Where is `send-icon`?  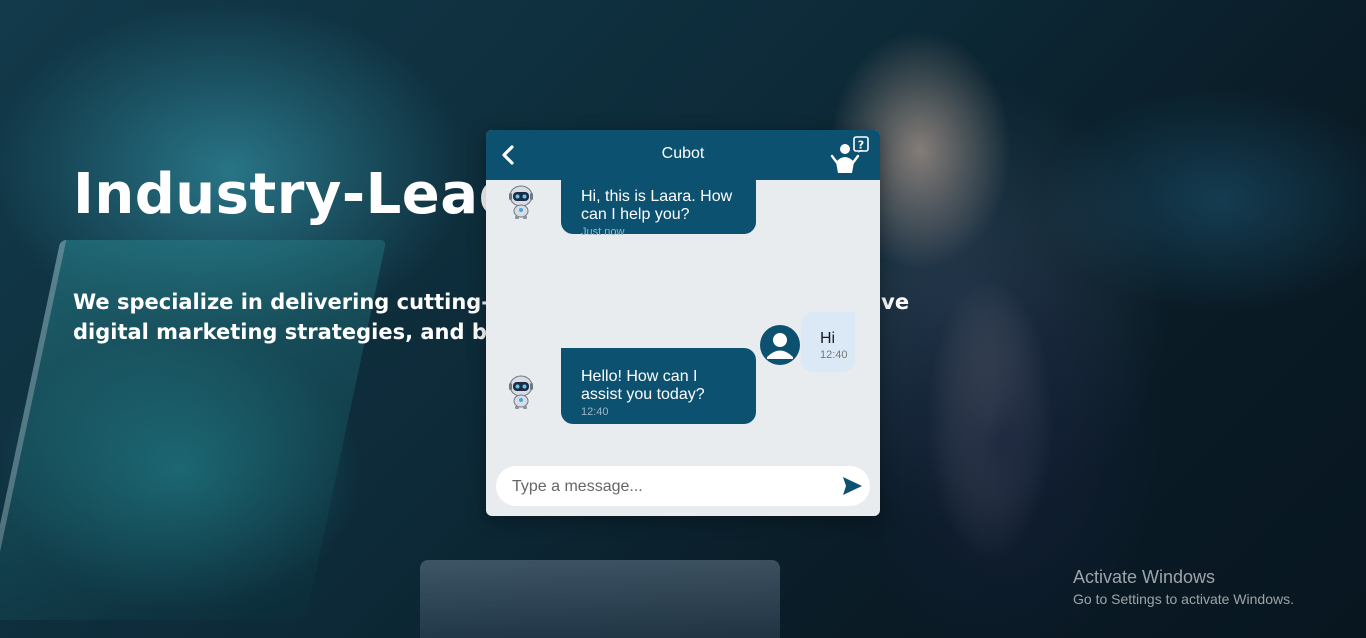
send-icon is located at coordinates (852, 486).